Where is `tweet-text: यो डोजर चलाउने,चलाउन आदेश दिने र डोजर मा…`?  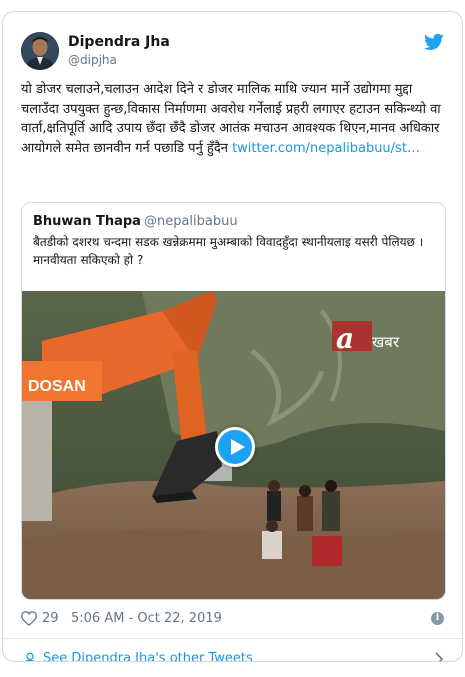
tweet-text: यो डोजर चलाउने,चलाउन आदेश दिने र डोजर मा… is located at coordinates (233, 119).